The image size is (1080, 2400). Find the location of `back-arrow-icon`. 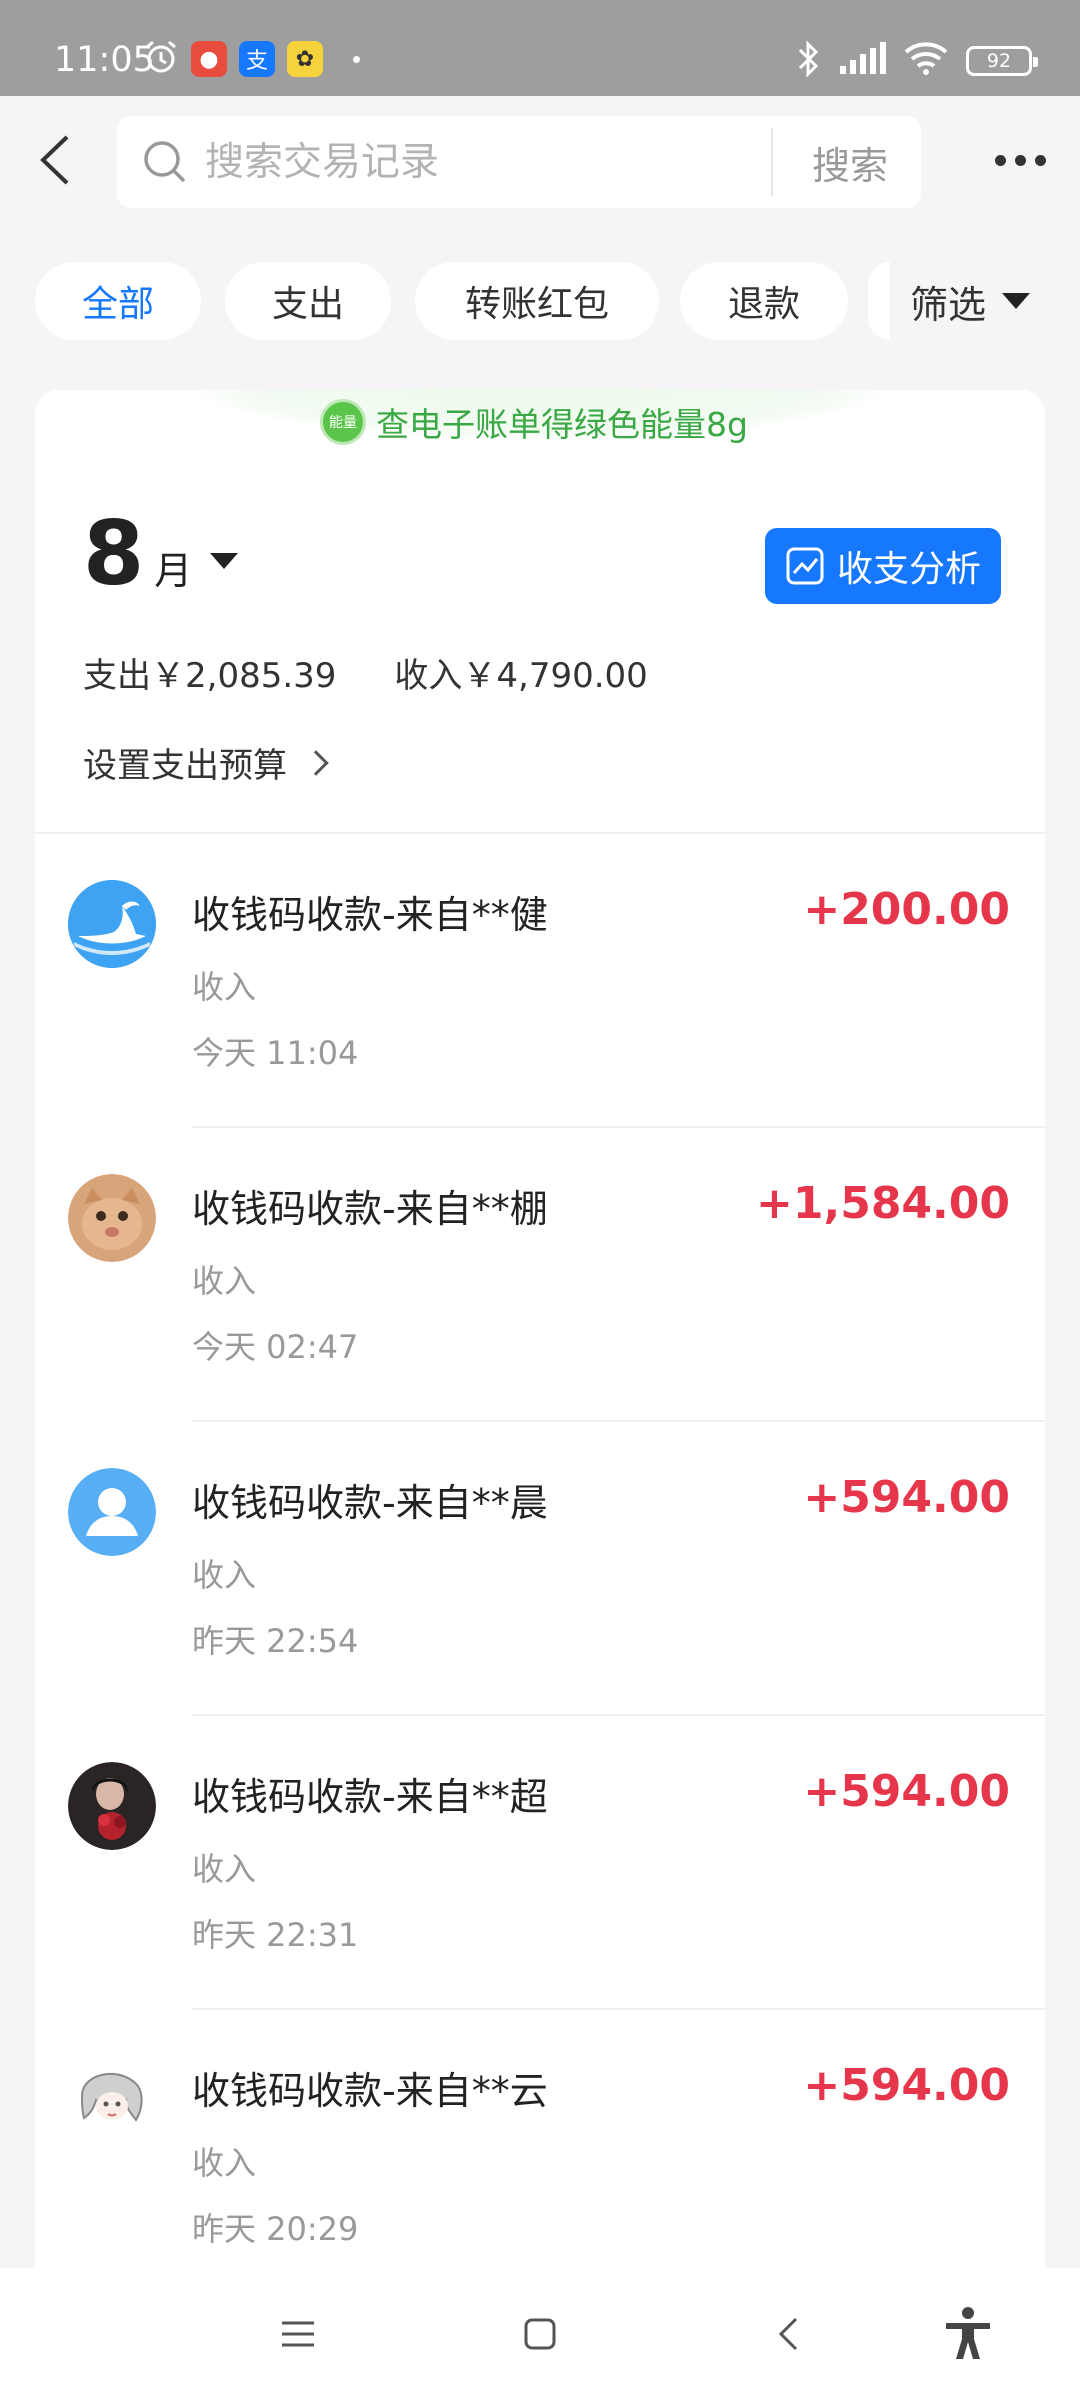

back-arrow-icon is located at coordinates (54, 160).